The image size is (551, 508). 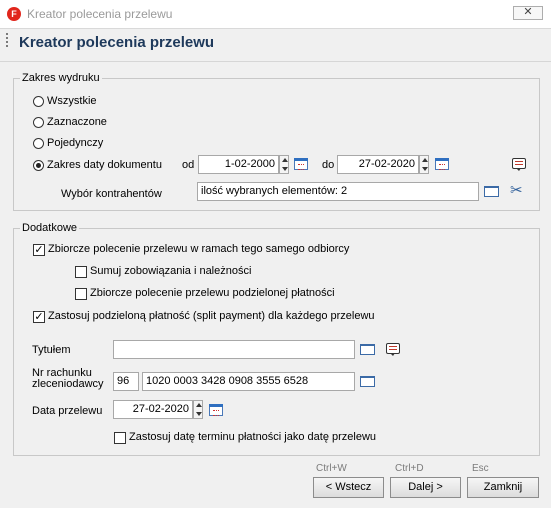 What do you see at coordinates (328, 165) in the screenshot?
I see `do-label: do` at bounding box center [328, 165].